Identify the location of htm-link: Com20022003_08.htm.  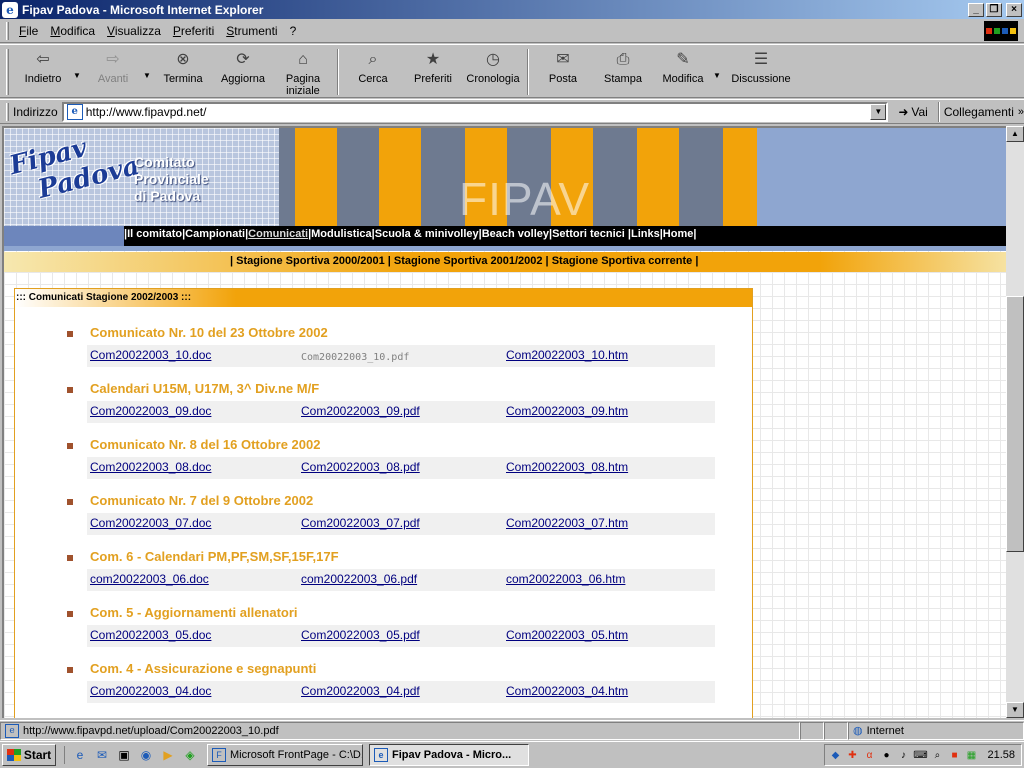
(567, 467).